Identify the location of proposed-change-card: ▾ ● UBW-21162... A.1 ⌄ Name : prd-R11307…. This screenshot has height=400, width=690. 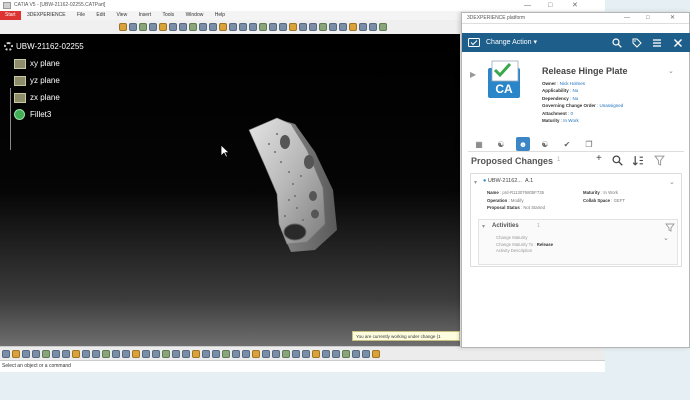
(576, 220).